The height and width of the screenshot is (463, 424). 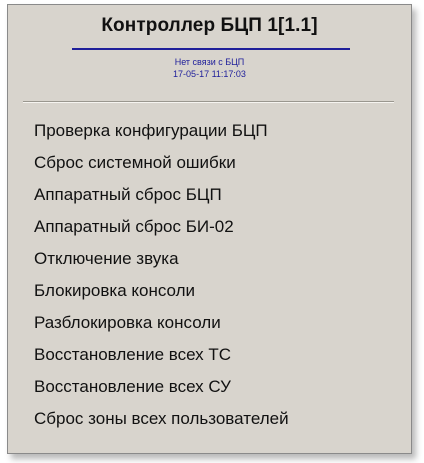 What do you see at coordinates (151, 131) in the screenshot?
I see `menu-item-check-config: Проверка конфигурации БЦП` at bounding box center [151, 131].